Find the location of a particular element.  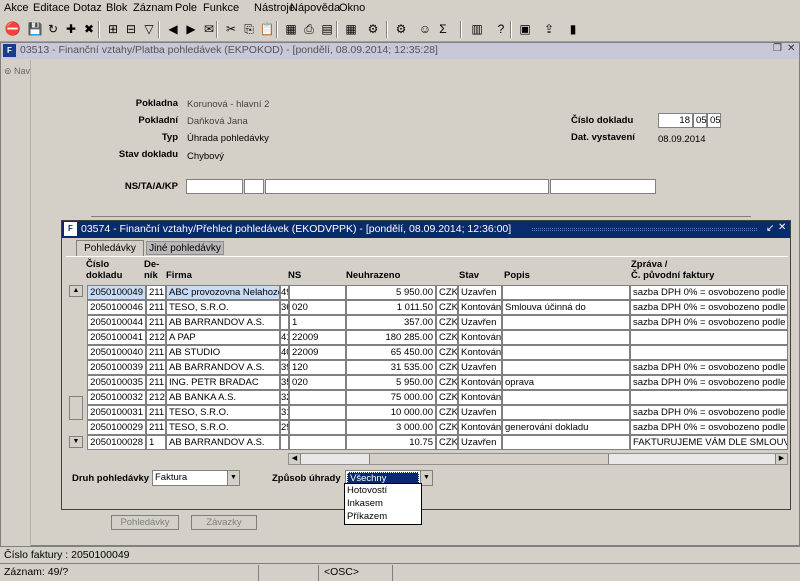

cislo-dokladu-field-1: 18 is located at coordinates (675, 120).